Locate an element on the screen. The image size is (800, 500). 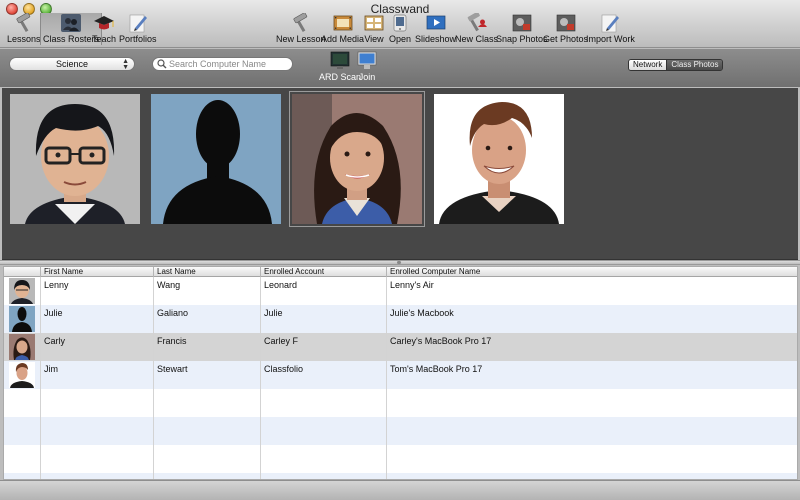
bottom-bar is located at coordinates (400, 490).